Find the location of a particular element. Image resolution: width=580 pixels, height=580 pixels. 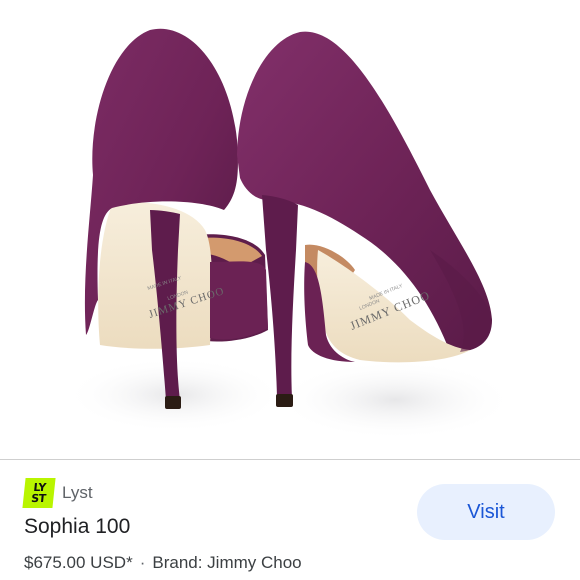

visit-button: Visit is located at coordinates (486, 512).